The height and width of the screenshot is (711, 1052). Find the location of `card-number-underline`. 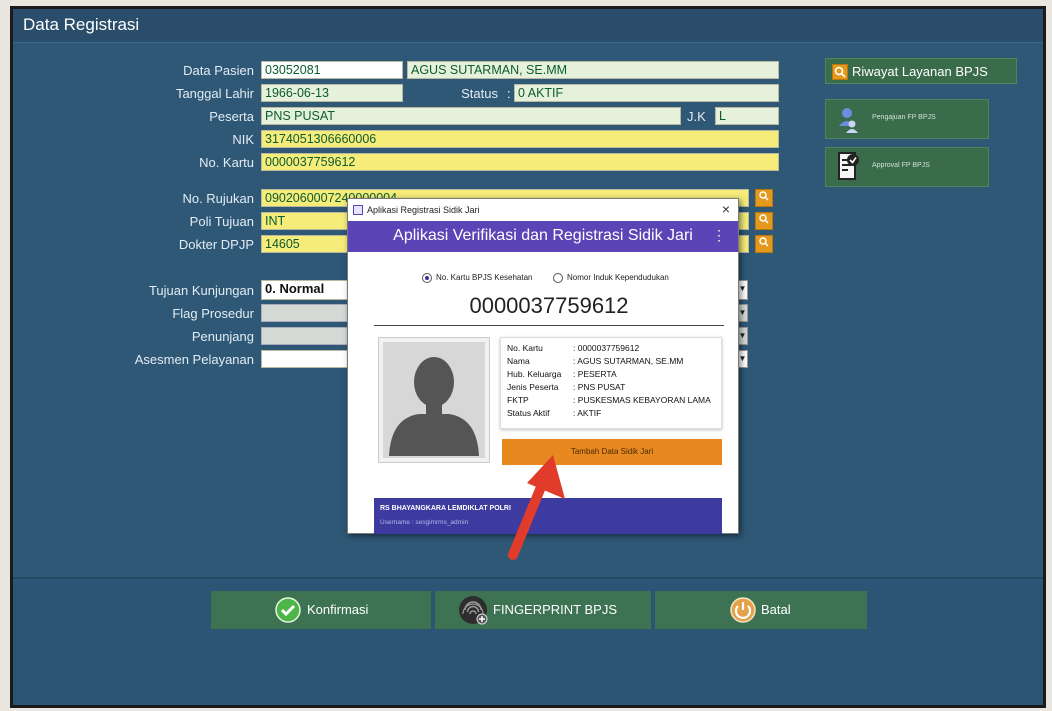

card-number-underline is located at coordinates (549, 325).